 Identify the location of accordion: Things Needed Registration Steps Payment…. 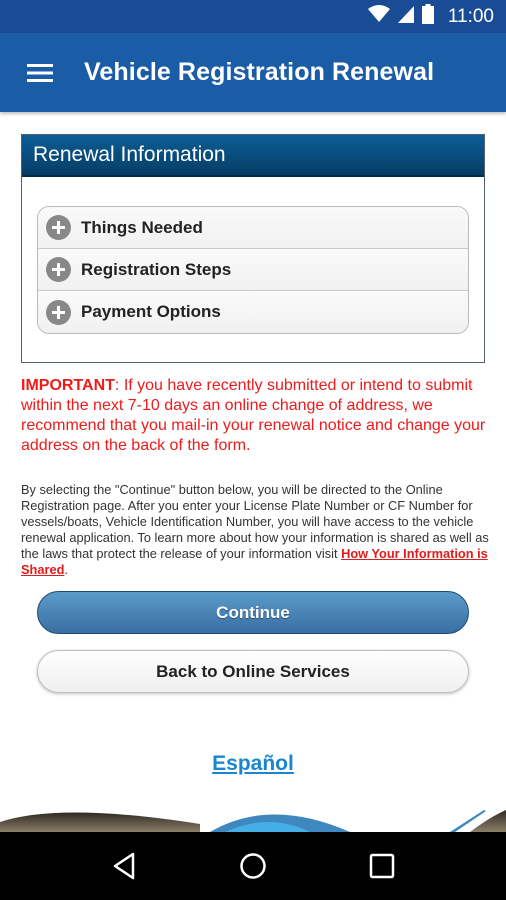
(253, 270).